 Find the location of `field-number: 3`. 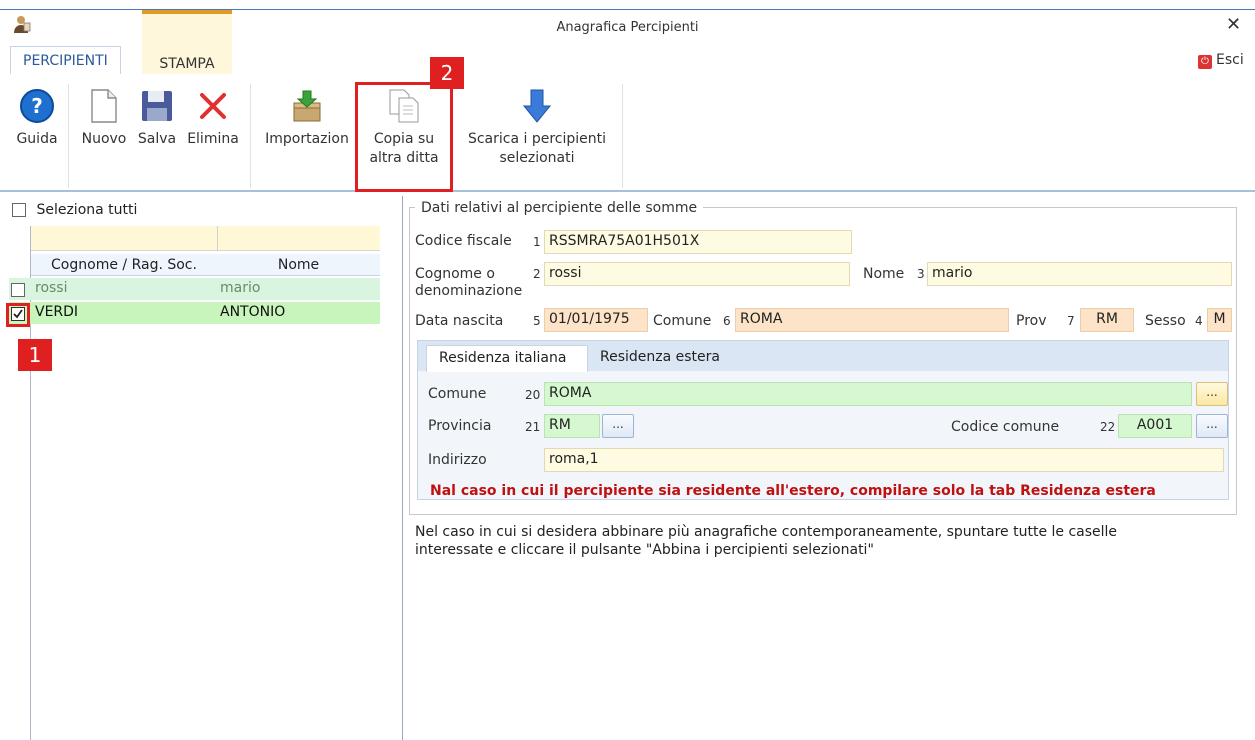

field-number: 3 is located at coordinates (921, 274).